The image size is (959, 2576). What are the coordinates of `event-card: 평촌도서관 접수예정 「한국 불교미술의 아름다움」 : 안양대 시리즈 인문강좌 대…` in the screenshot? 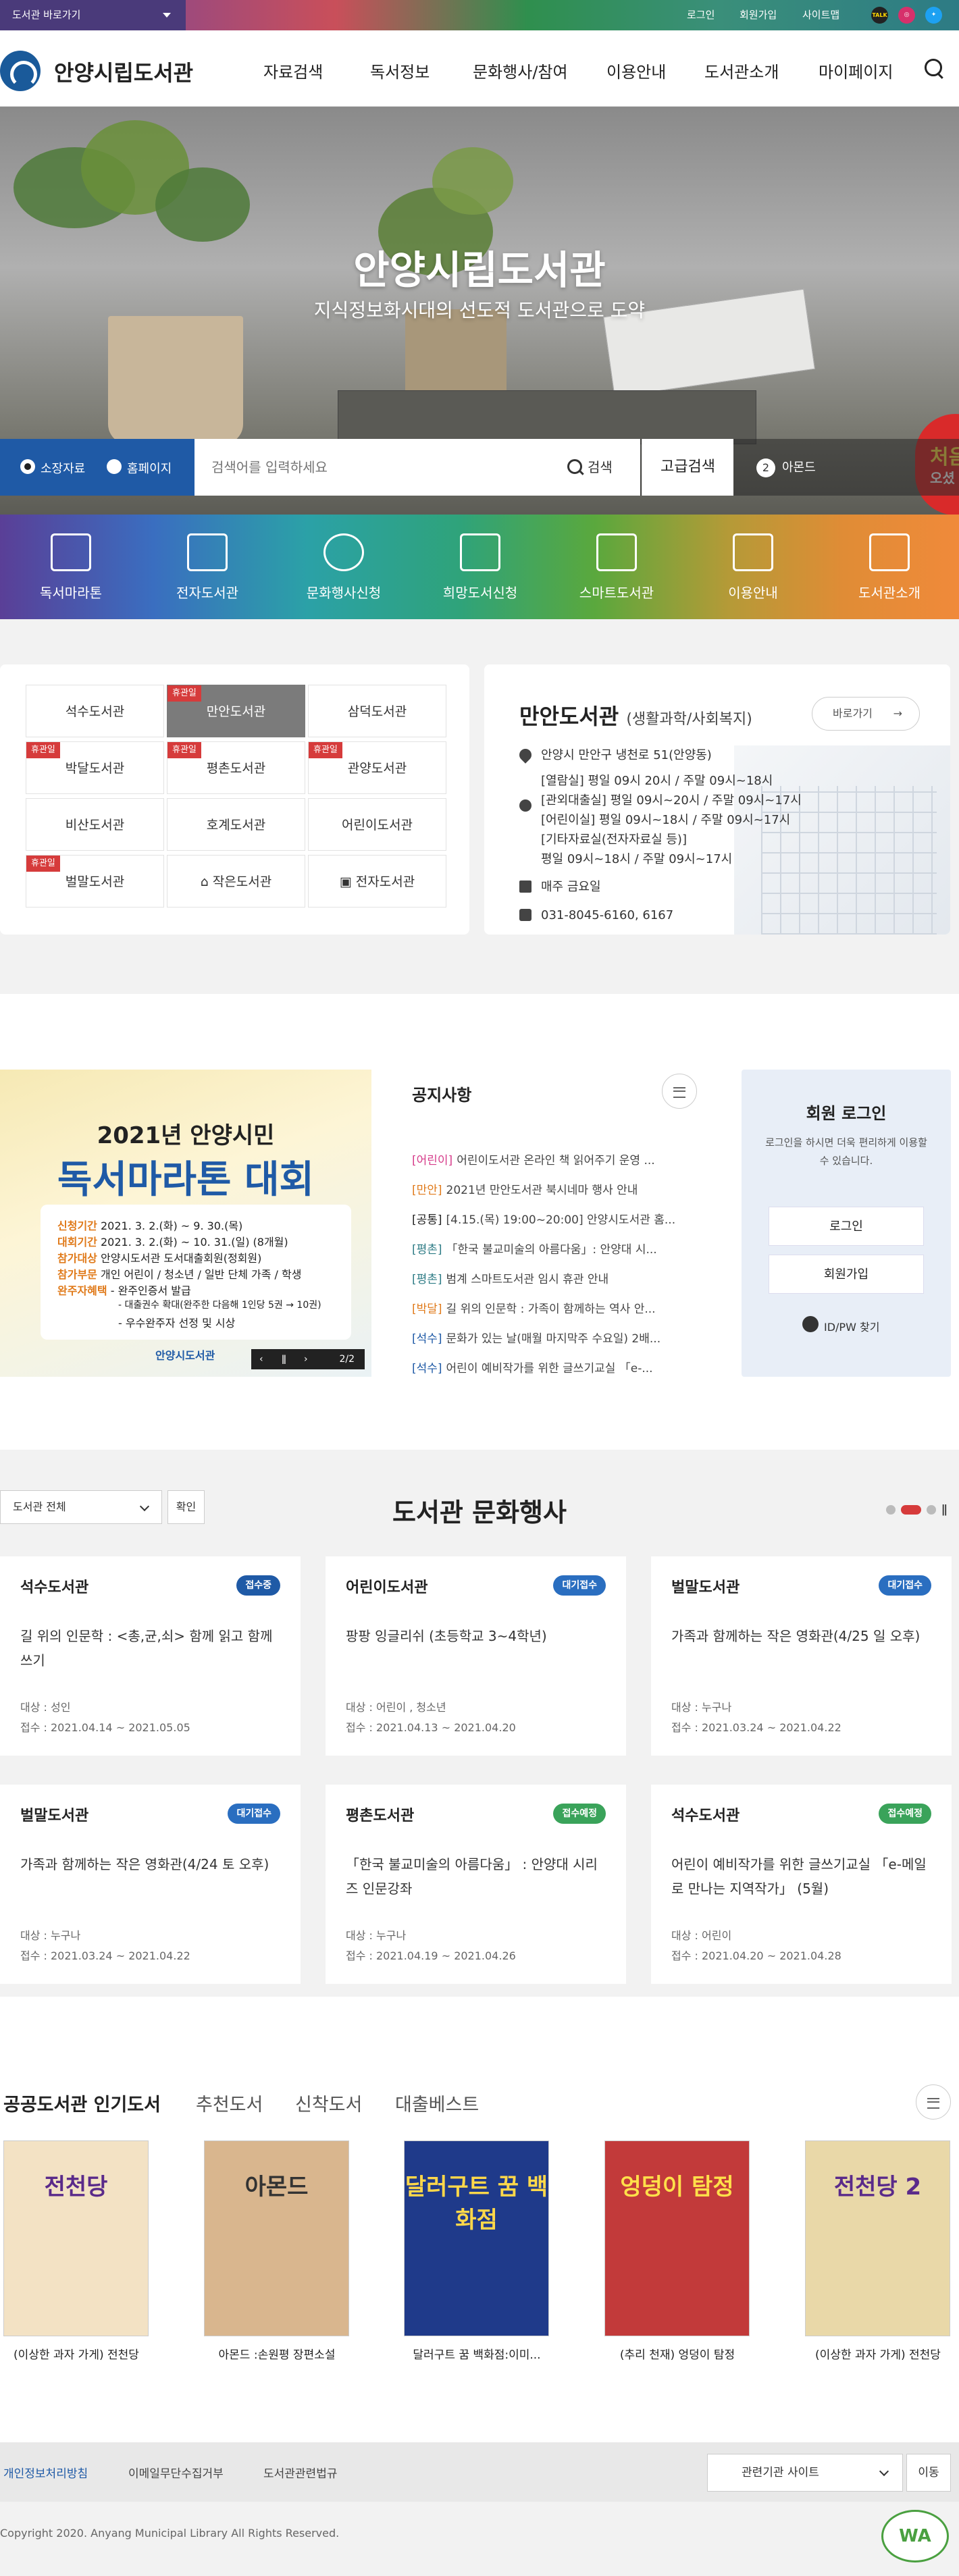 It's located at (476, 1884).